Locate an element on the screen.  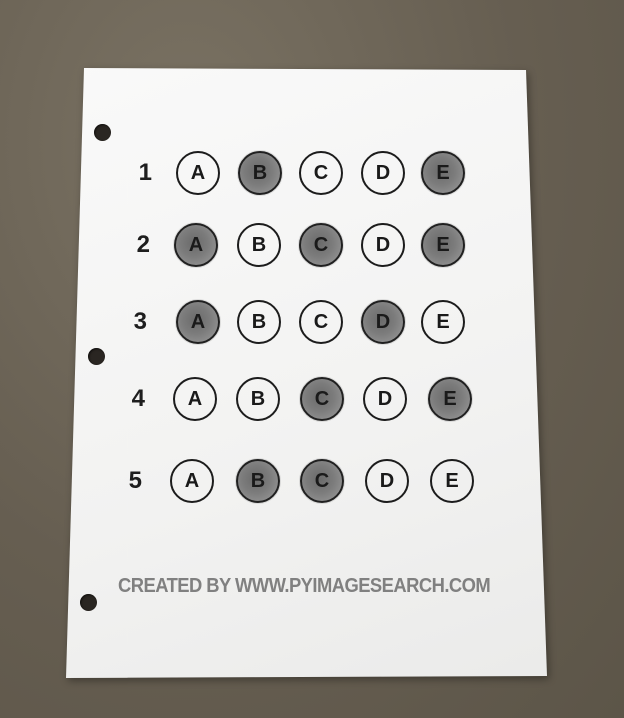
punch-hole-bottom is located at coordinates (88, 602).